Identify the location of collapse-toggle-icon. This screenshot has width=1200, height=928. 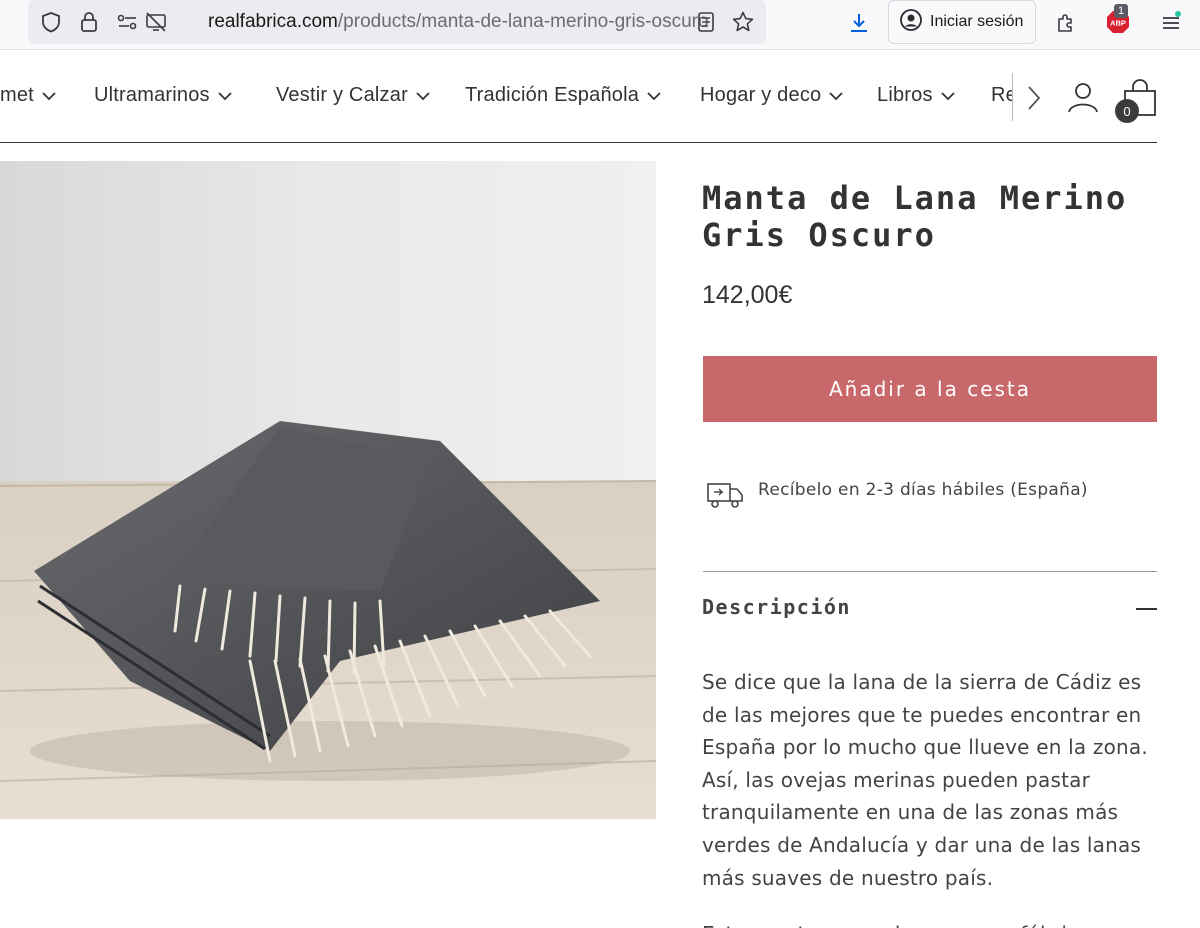
(1146, 609).